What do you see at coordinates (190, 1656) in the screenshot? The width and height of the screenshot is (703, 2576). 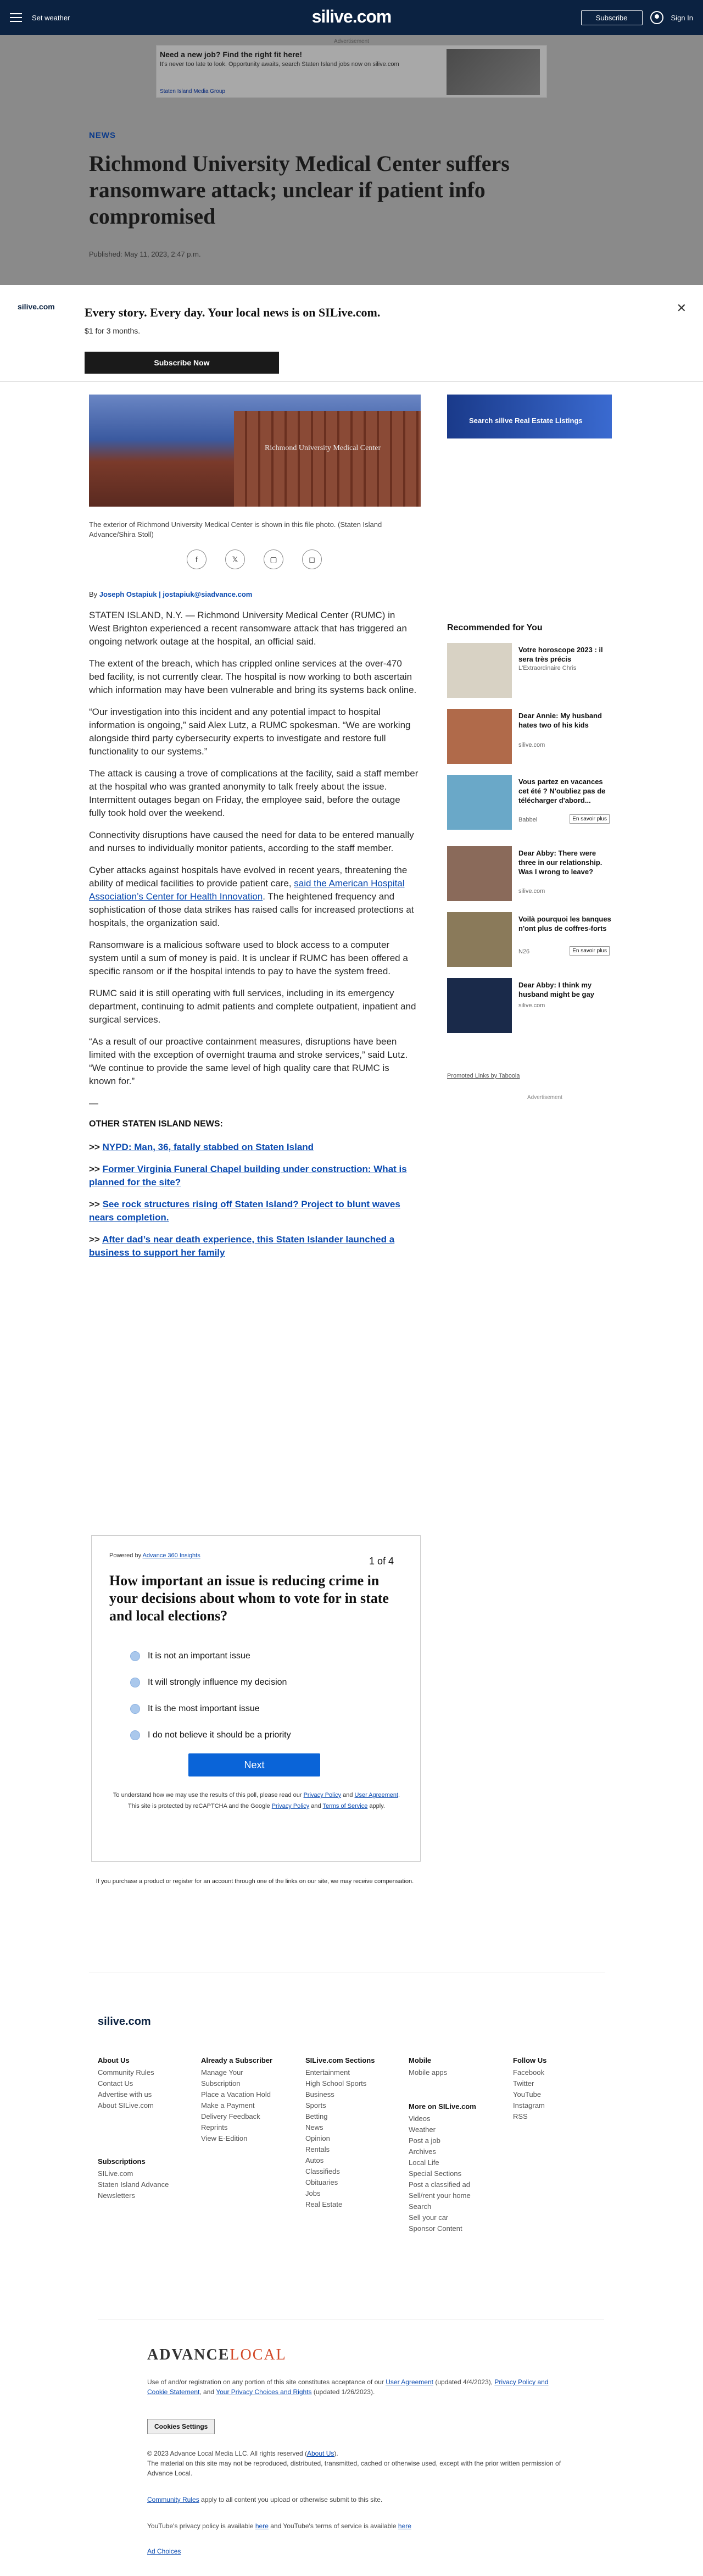 I see `poll-option: It is not an important issue` at bounding box center [190, 1656].